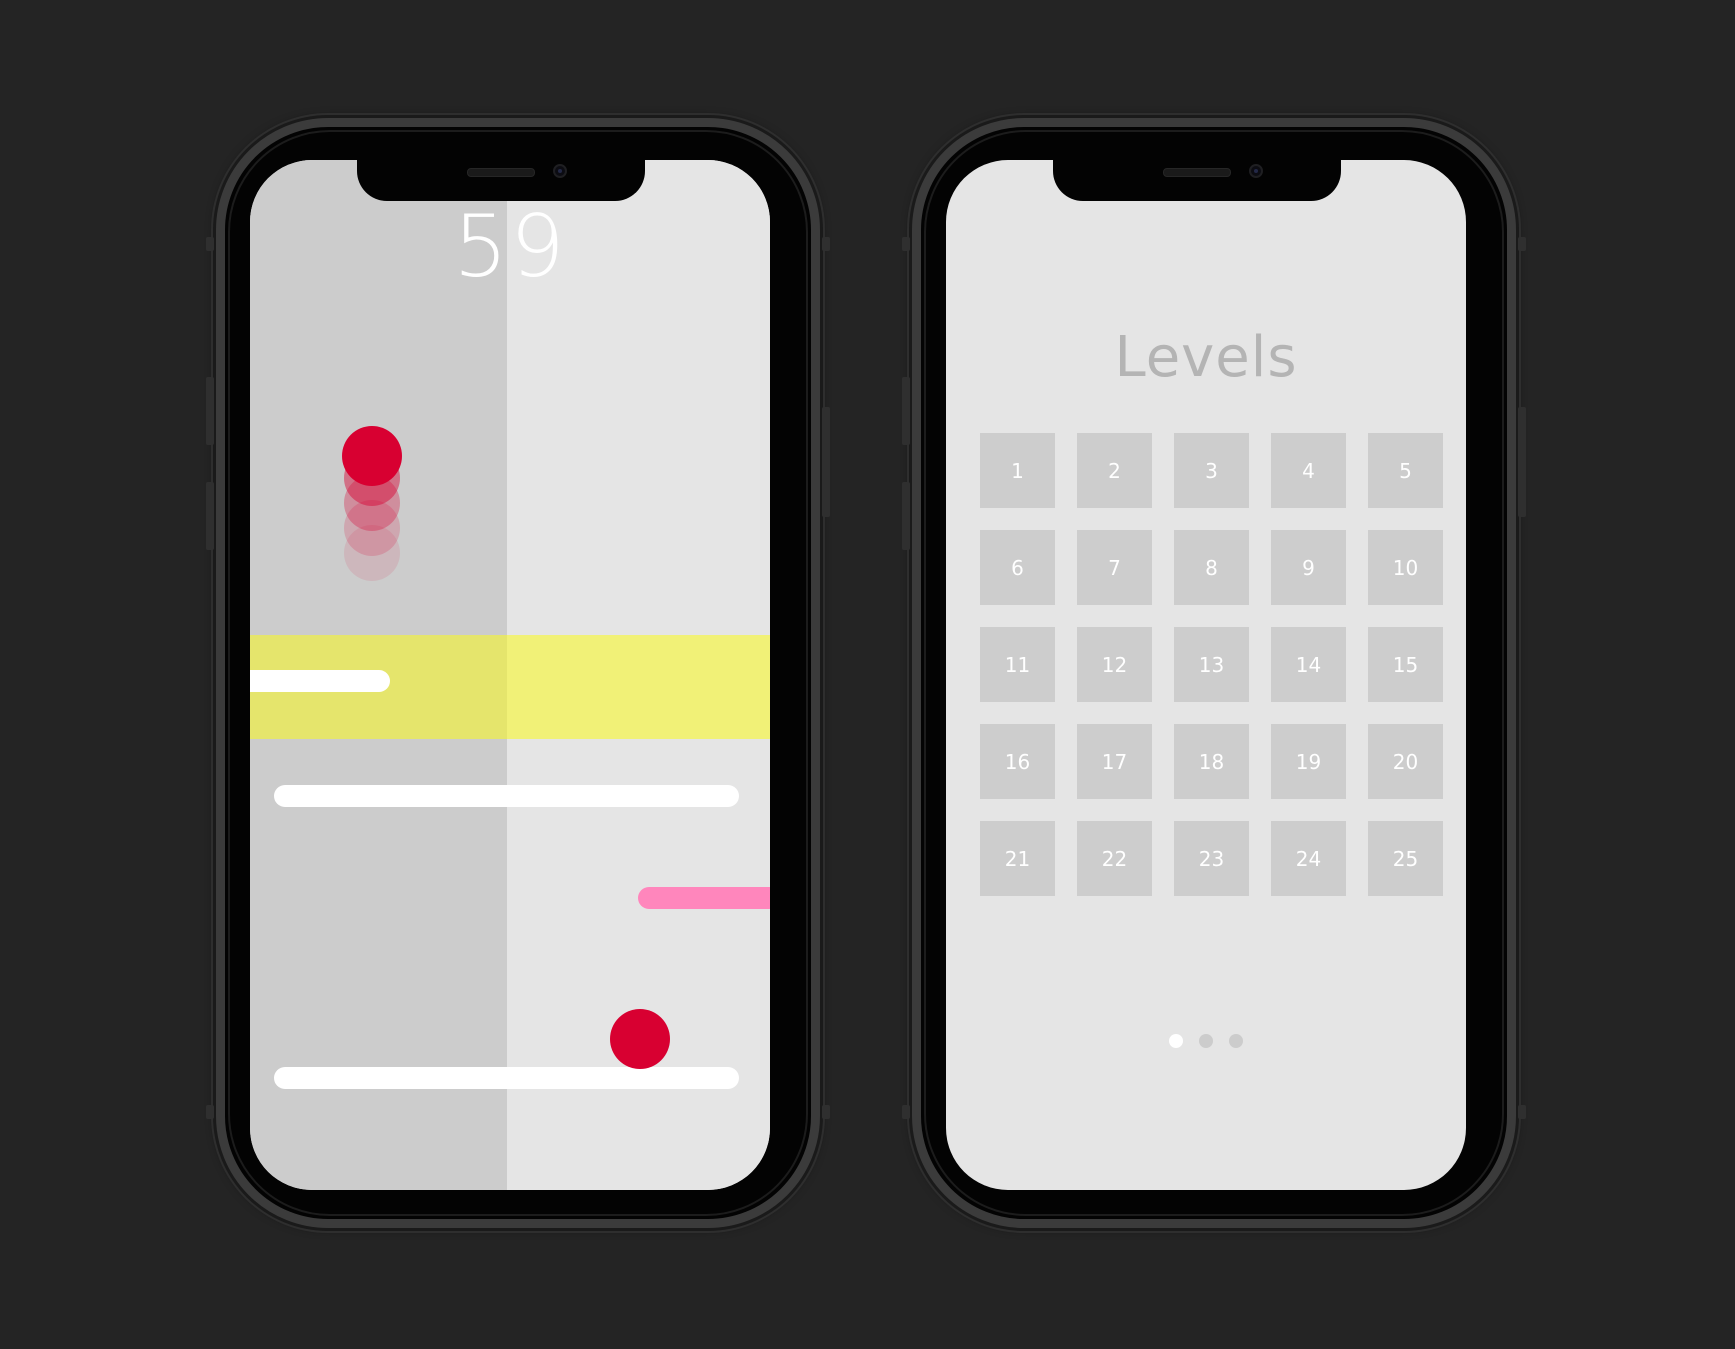 This screenshot has height=1349, width=1735. I want to click on level-button-13: 13, so click(1211, 664).